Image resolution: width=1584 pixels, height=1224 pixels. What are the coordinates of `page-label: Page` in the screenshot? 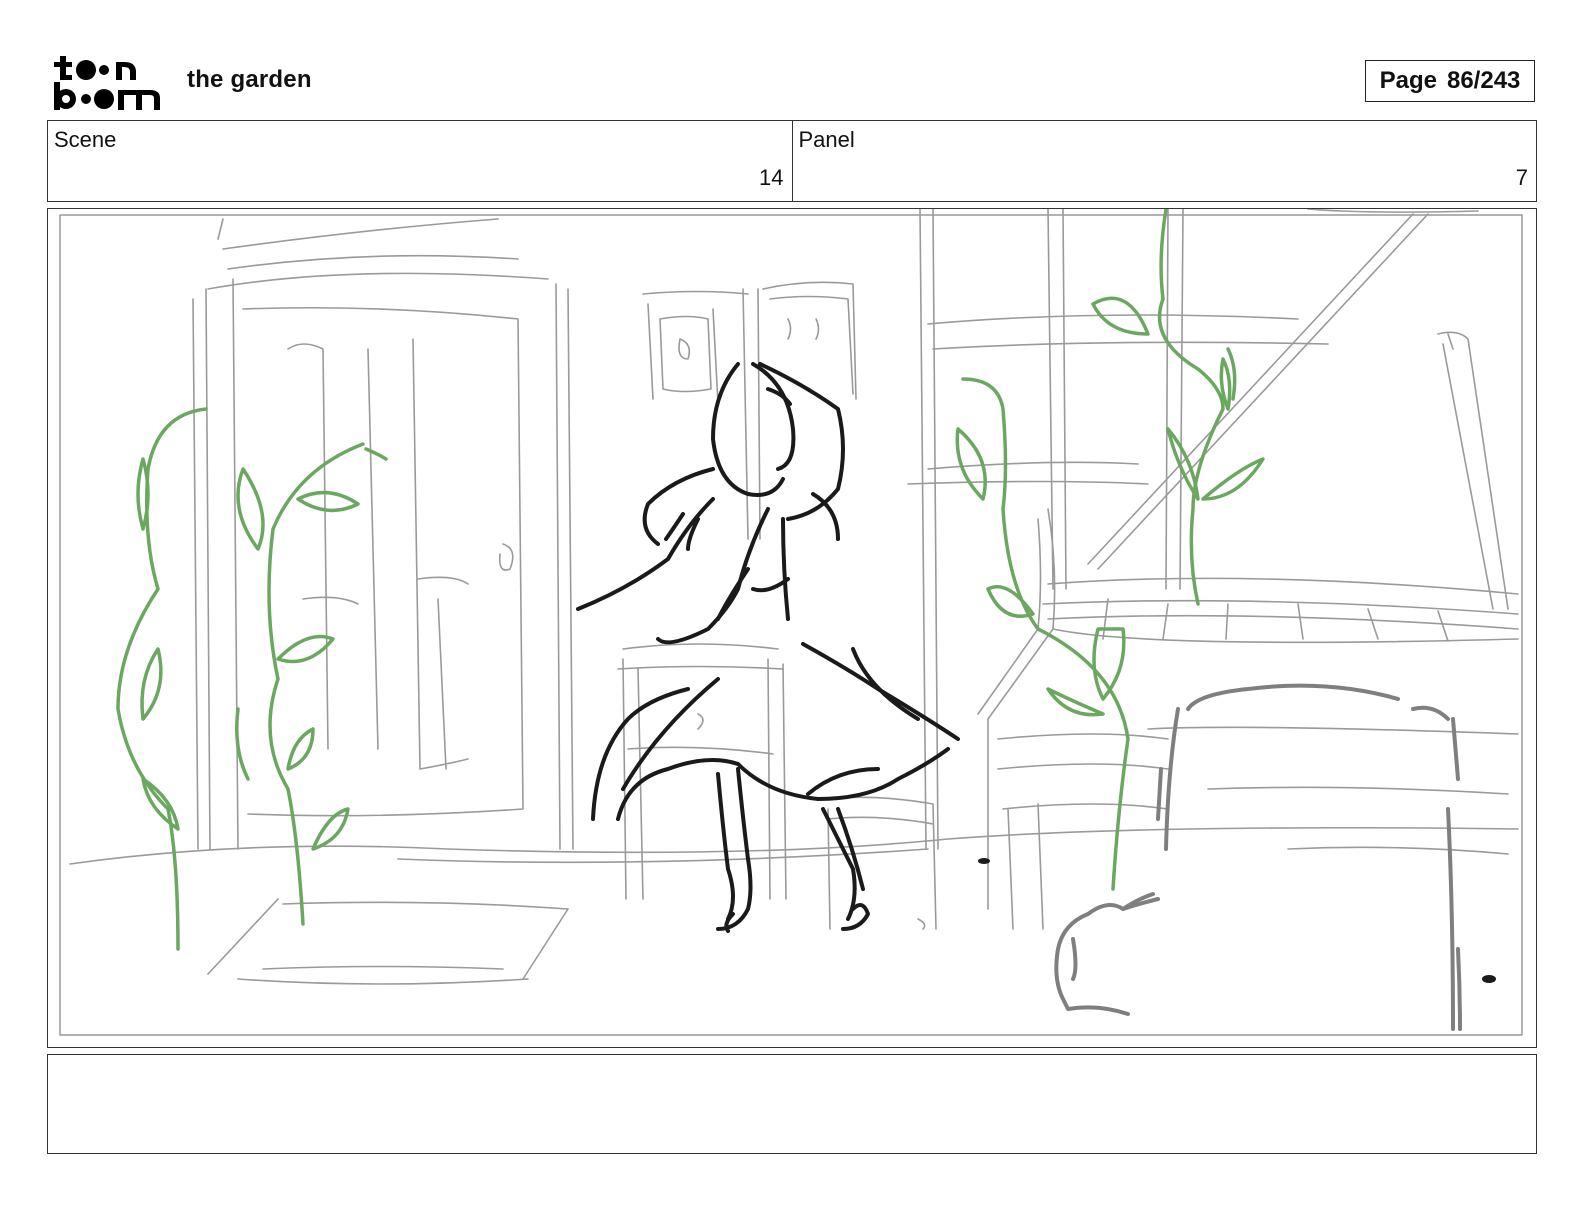 It's located at (1408, 80).